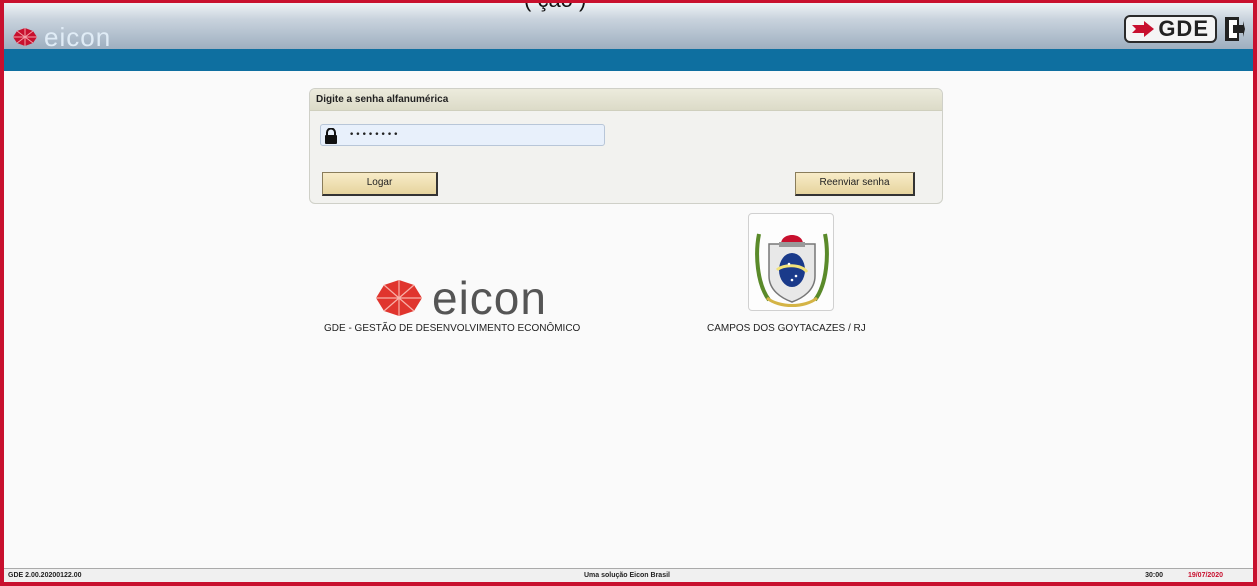 The width and height of the screenshot is (1257, 586). Describe the element at coordinates (78, 36) in the screenshot. I see `header-brand-text: eicon` at that location.